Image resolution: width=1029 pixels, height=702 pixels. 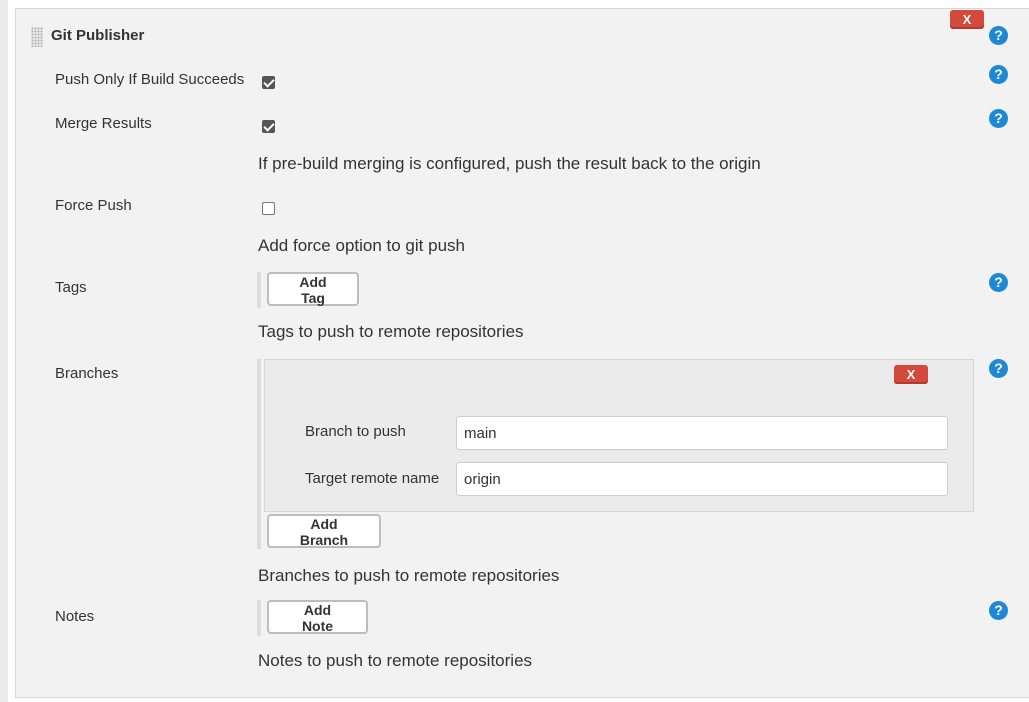 What do you see at coordinates (702, 433) in the screenshot?
I see `branch-to-push-input` at bounding box center [702, 433].